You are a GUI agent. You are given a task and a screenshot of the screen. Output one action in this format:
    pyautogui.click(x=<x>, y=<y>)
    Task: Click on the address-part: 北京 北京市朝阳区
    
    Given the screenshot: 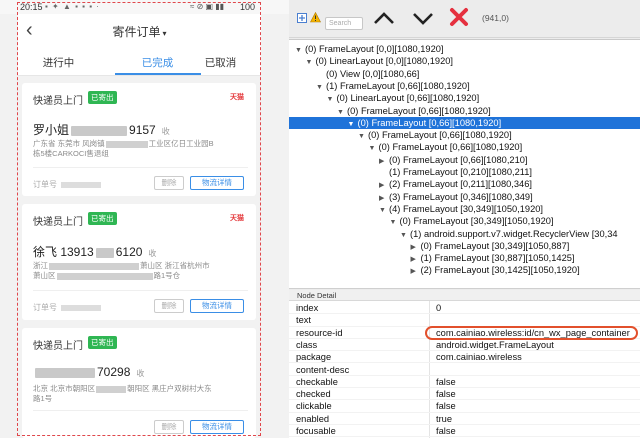 What is the action you would take?
    pyautogui.click(x=64, y=388)
    